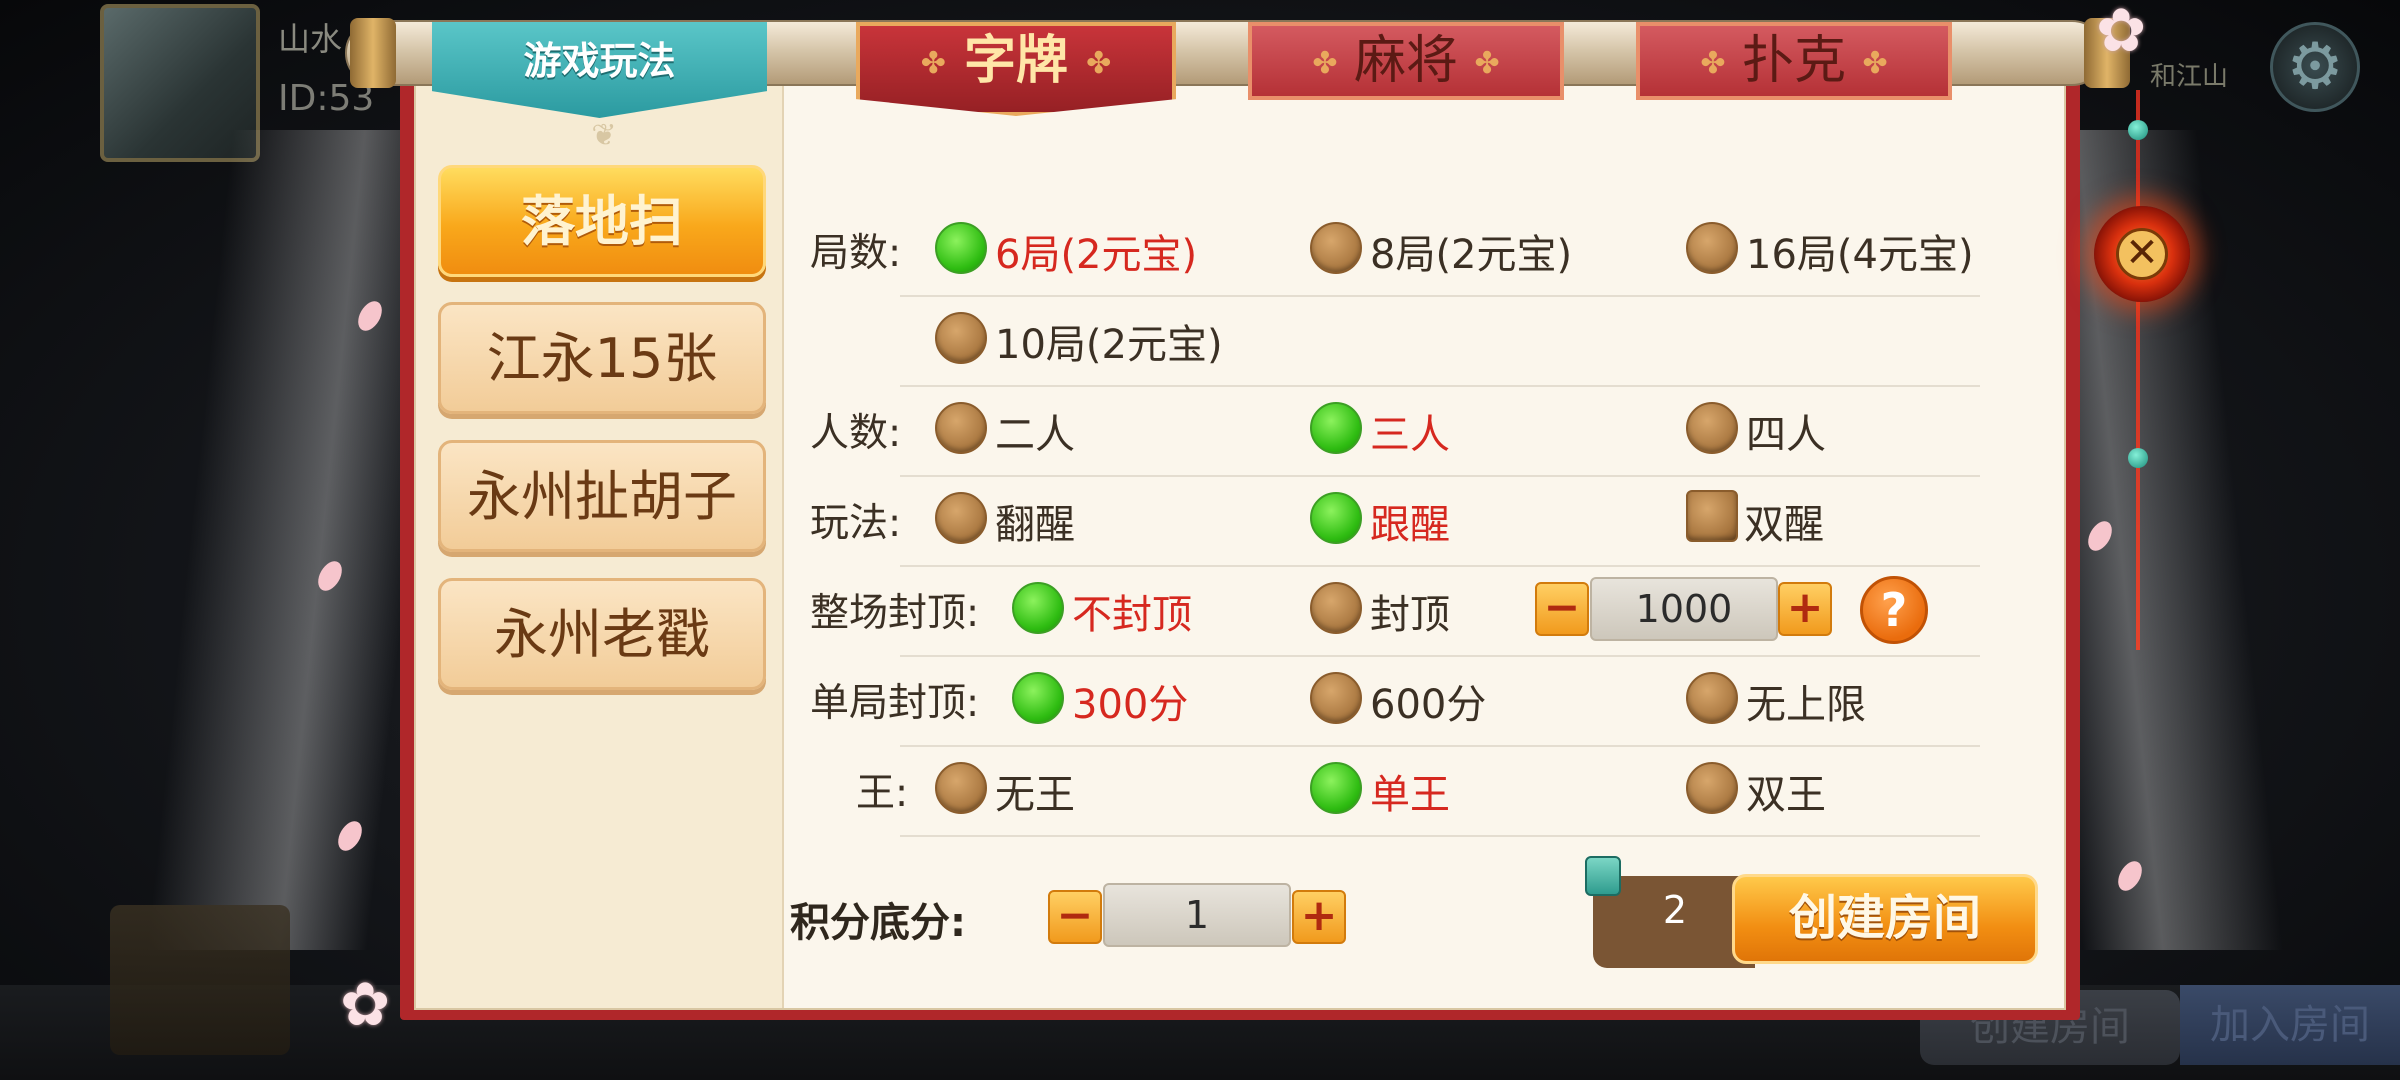  I want to click on game-item-jiangyong15: 江永15张, so click(602, 358).